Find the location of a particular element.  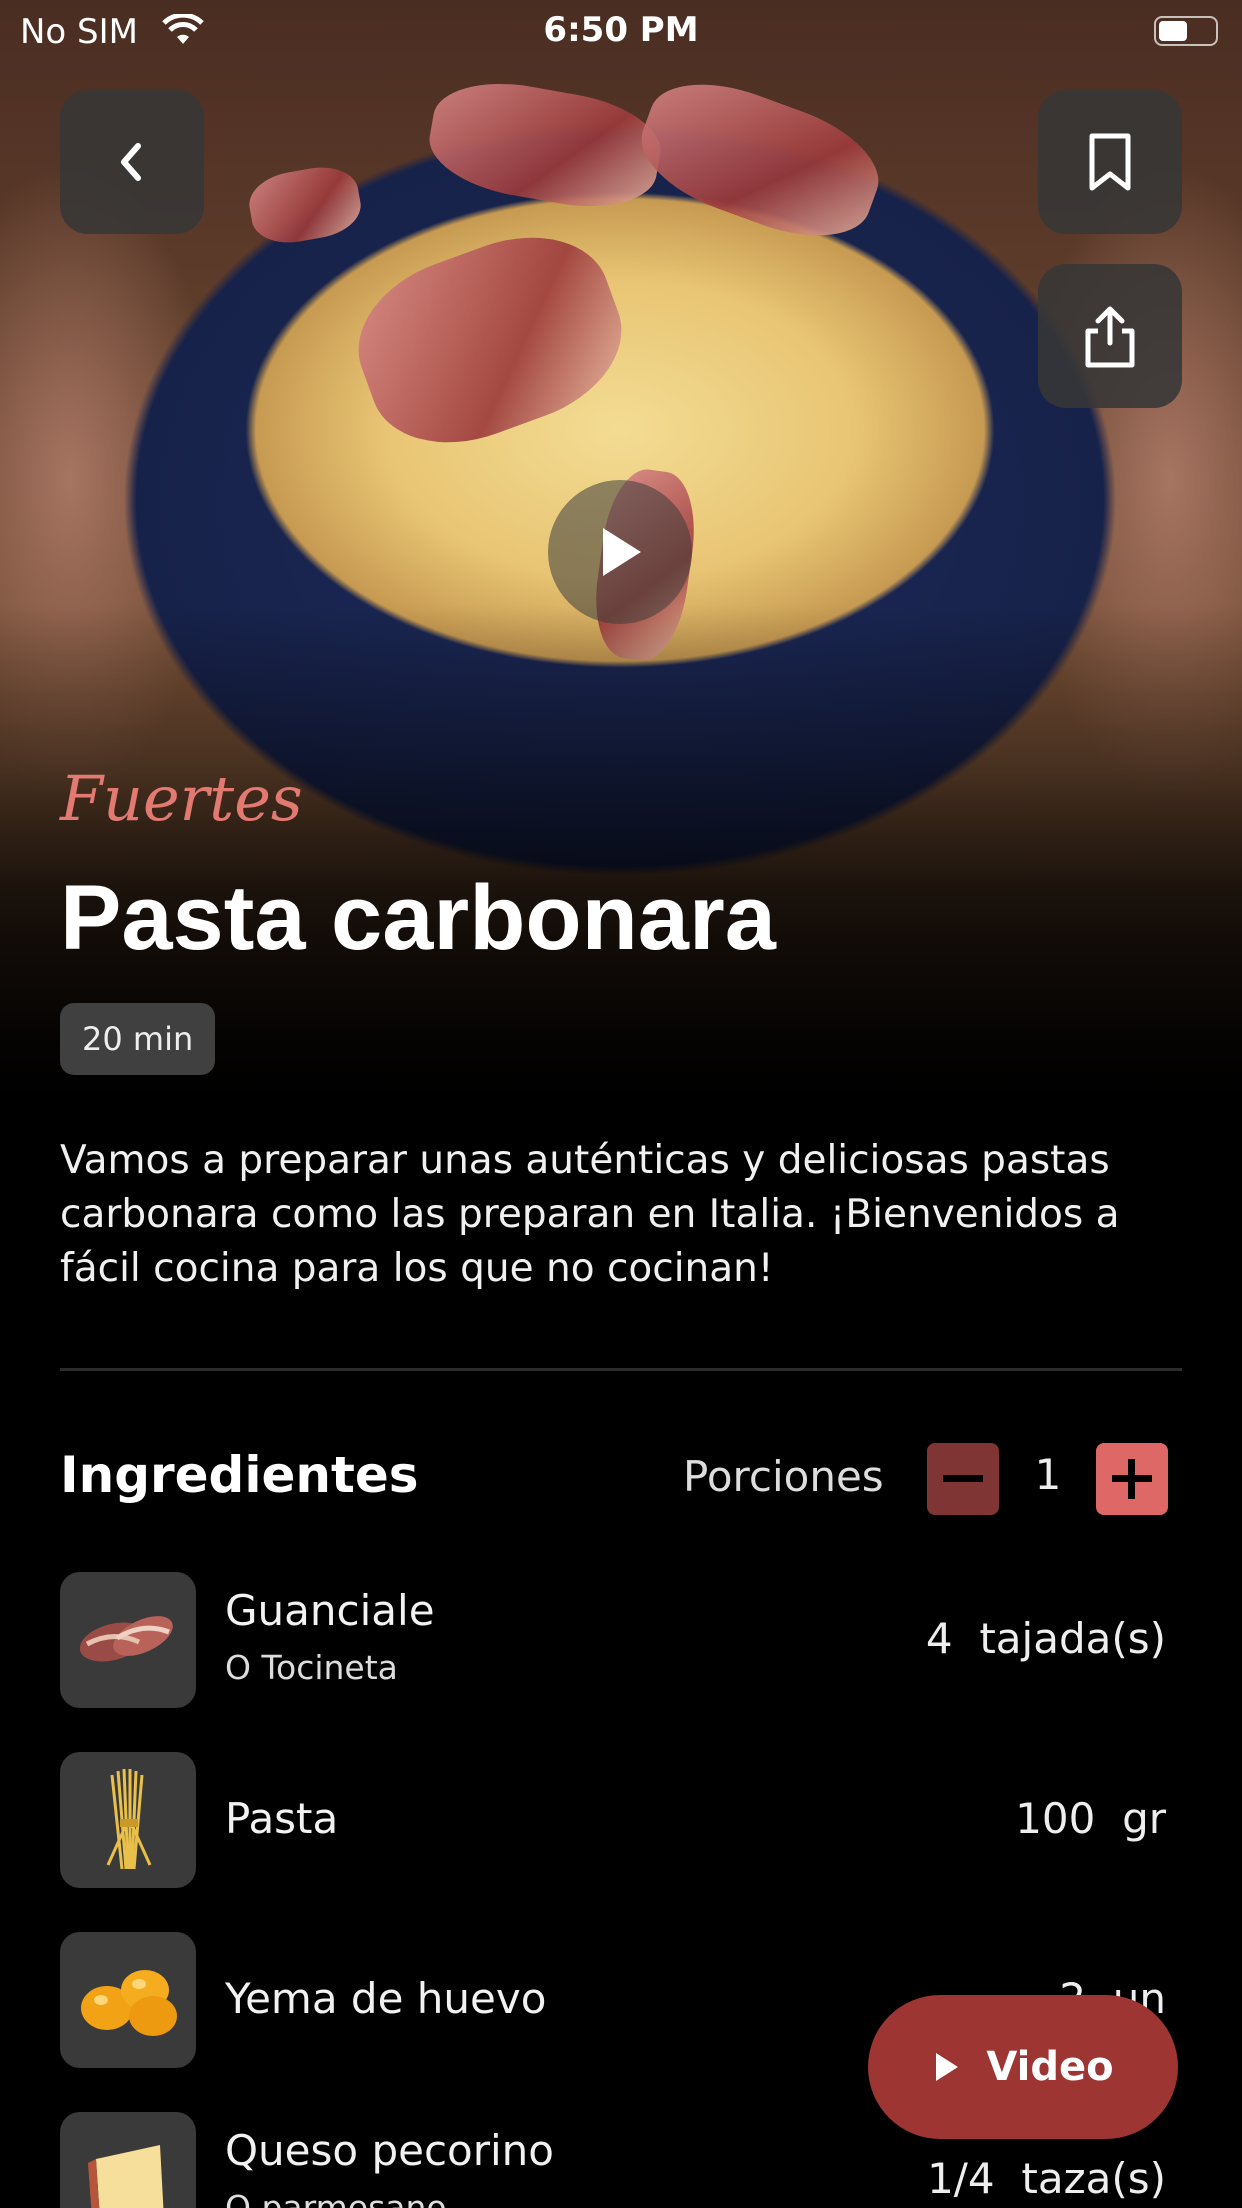

share-icon is located at coordinates (1110, 337).